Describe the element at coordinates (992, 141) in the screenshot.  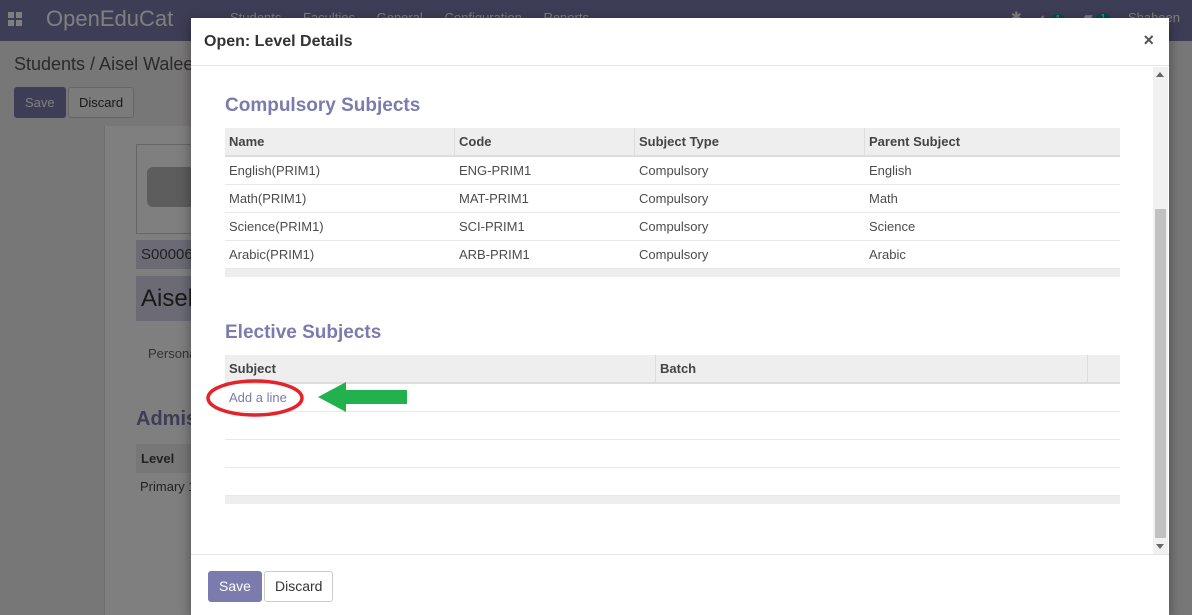
I see `column-header-parent-subject: Parent Subject` at that location.